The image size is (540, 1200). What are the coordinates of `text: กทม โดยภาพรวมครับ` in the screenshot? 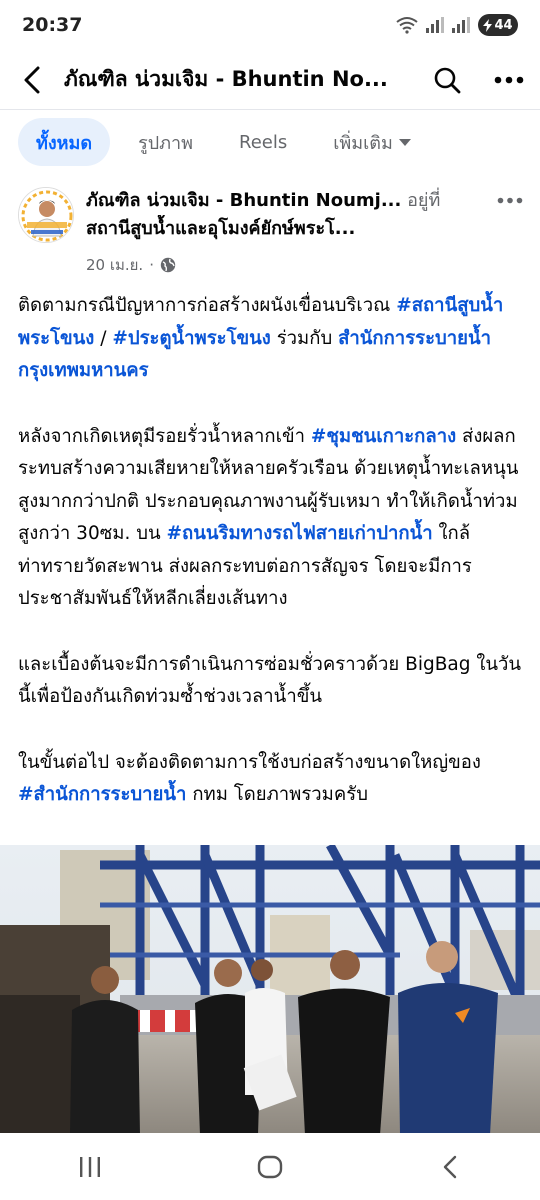 It's located at (277, 794).